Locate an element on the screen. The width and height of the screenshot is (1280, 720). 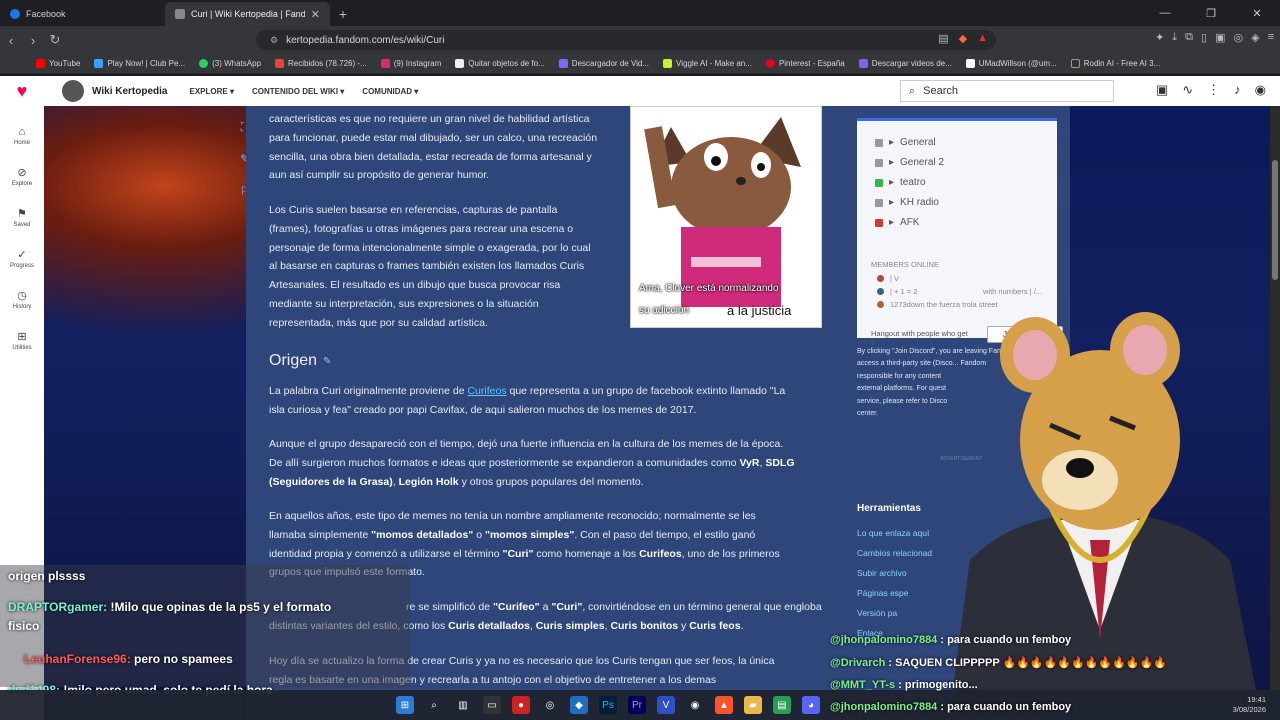
tool-link: Lo que enlaza aquí is located at coordinates (893, 533).